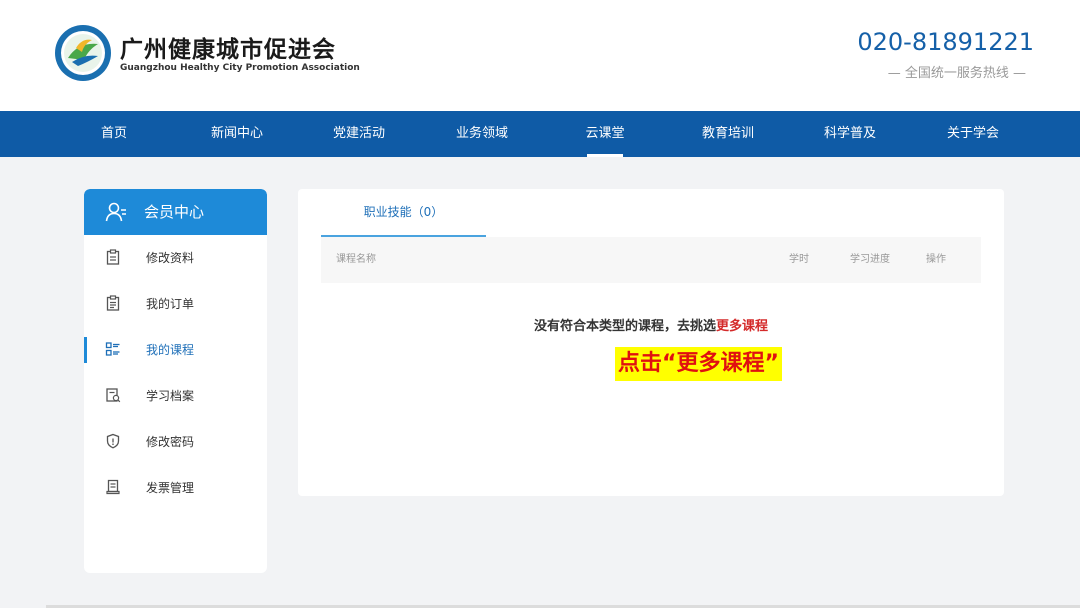 Image resolution: width=1080 pixels, height=608 pixels. What do you see at coordinates (356, 259) in the screenshot?
I see `column-course-name: 课程名称` at bounding box center [356, 259].